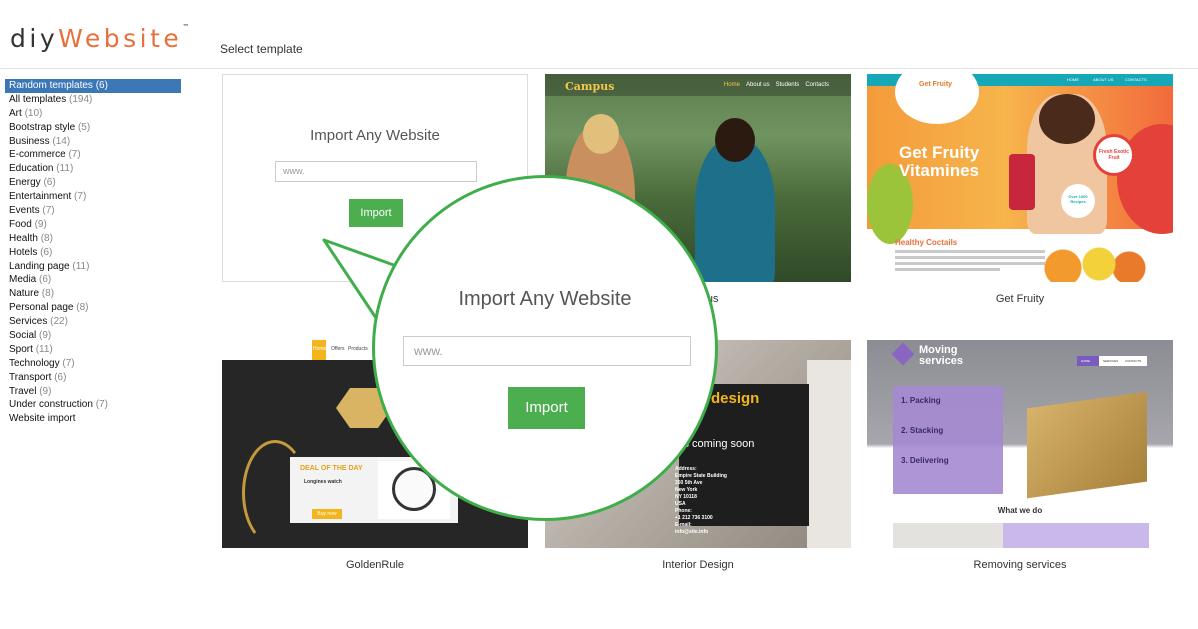 This screenshot has height=629, width=1198. What do you see at coordinates (120, 38) in the screenshot?
I see `logo-part2: Website` at bounding box center [120, 38].